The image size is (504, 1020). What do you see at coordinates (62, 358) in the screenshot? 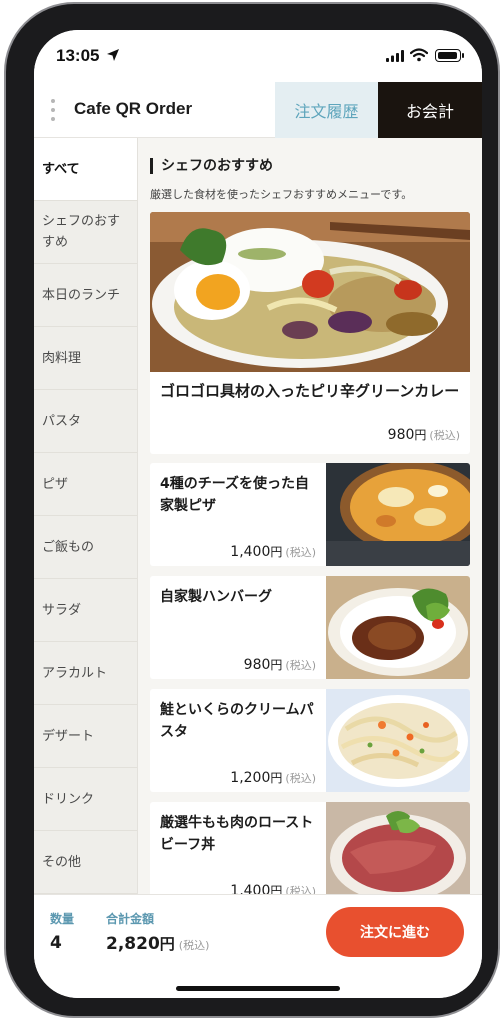
I see `category-label: 肉料理` at bounding box center [62, 358].